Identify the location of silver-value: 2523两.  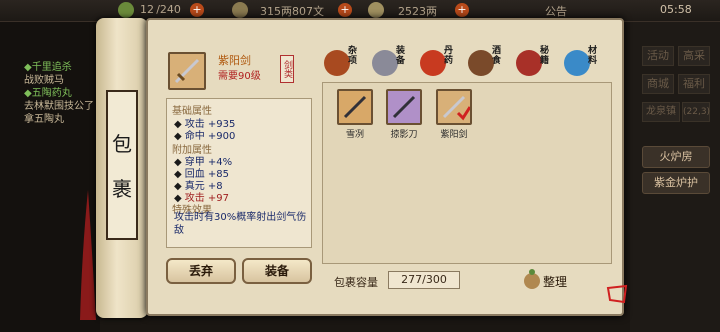
(417, 11).